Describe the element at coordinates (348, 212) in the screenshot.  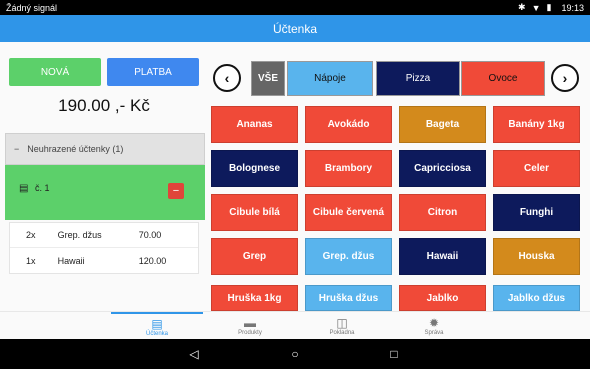
I see `product-tile: Cibule červená` at that location.